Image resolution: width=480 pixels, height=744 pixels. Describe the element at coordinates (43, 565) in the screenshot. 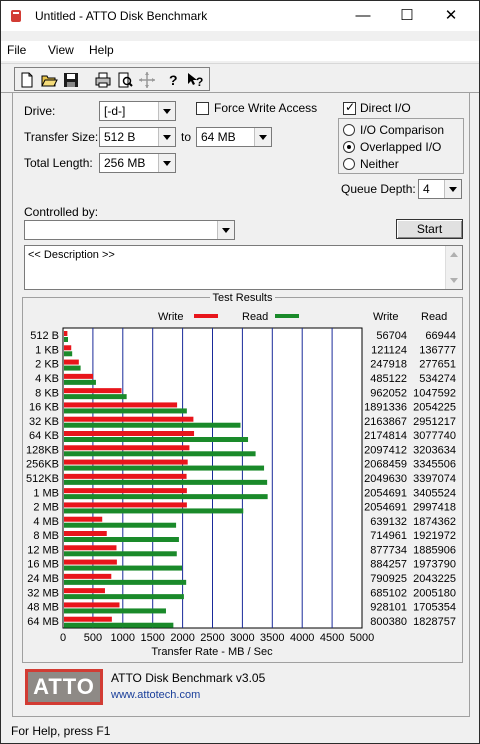

I see `category-label: 16 MB` at that location.